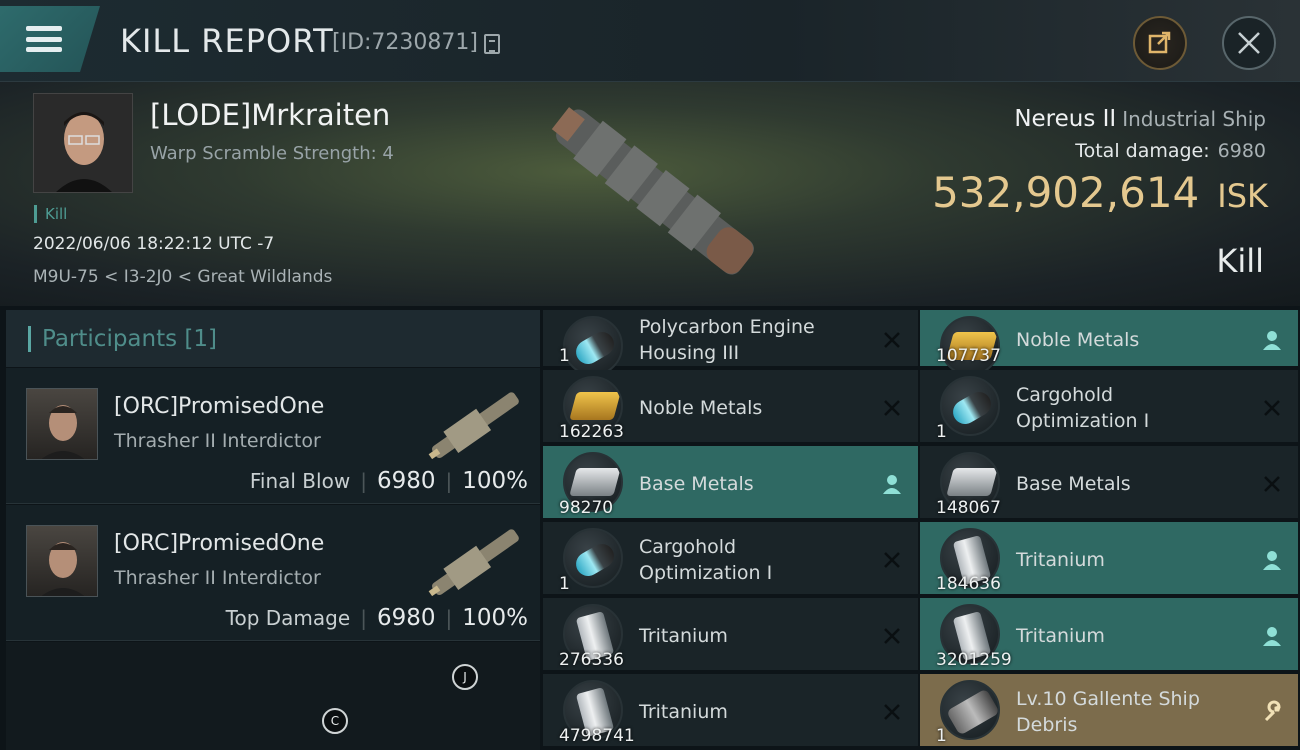  I want to click on marker-j: J, so click(465, 677).